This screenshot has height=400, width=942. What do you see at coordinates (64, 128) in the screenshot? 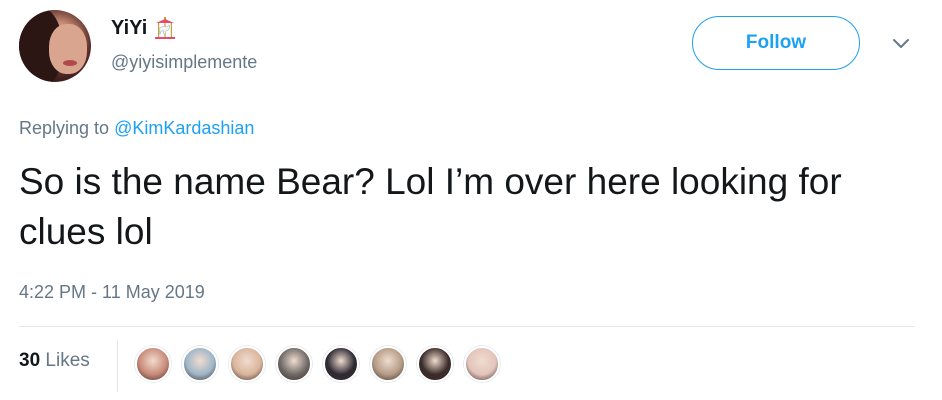
I see `replying-prefix: Replying to` at bounding box center [64, 128].